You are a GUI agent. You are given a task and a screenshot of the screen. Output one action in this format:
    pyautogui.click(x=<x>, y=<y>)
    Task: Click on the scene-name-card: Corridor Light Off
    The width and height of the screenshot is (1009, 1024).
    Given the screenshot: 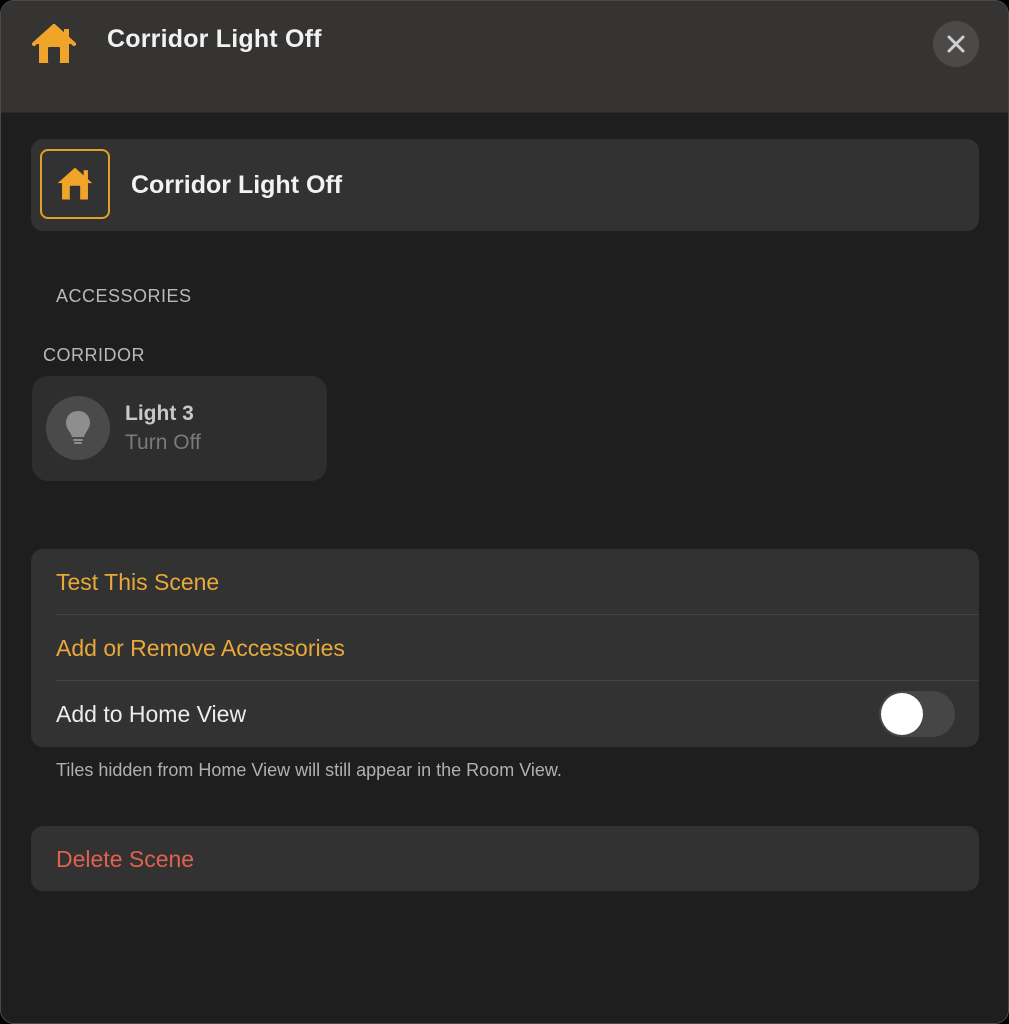 What is the action you would take?
    pyautogui.click(x=505, y=185)
    